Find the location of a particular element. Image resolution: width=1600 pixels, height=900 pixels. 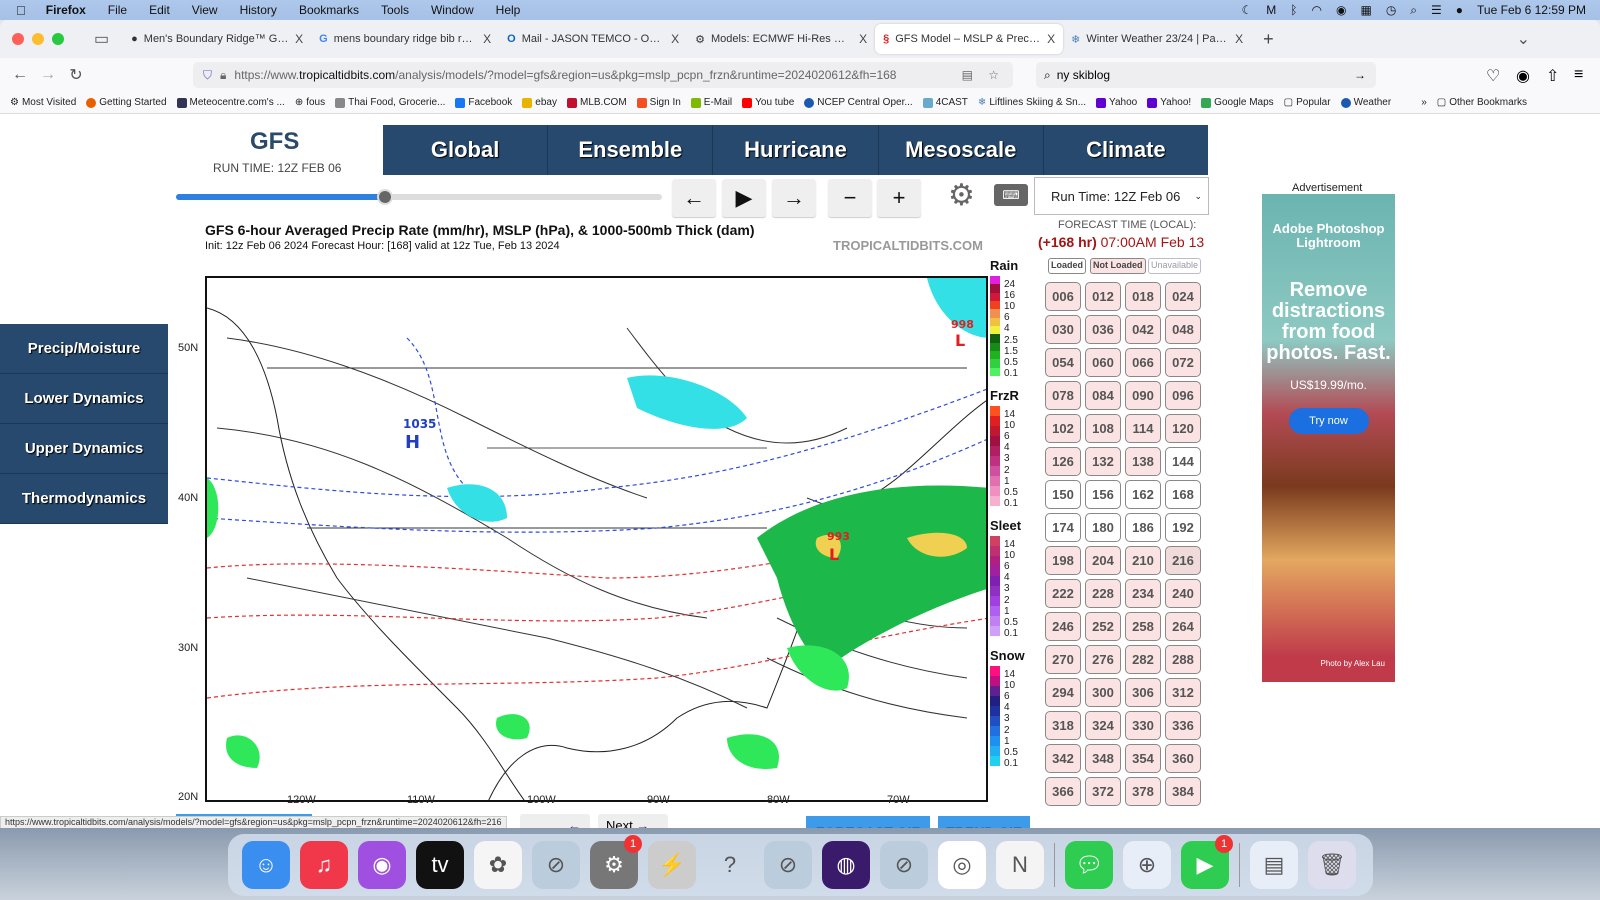

forecast-gif-button: FORECAST GIF is located at coordinates (868, 822).